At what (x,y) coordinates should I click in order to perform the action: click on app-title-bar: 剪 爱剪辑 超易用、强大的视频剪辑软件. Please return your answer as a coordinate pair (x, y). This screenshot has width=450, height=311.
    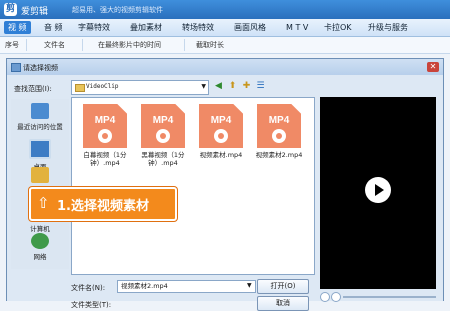
    Looking at the image, I should click on (225, 9).